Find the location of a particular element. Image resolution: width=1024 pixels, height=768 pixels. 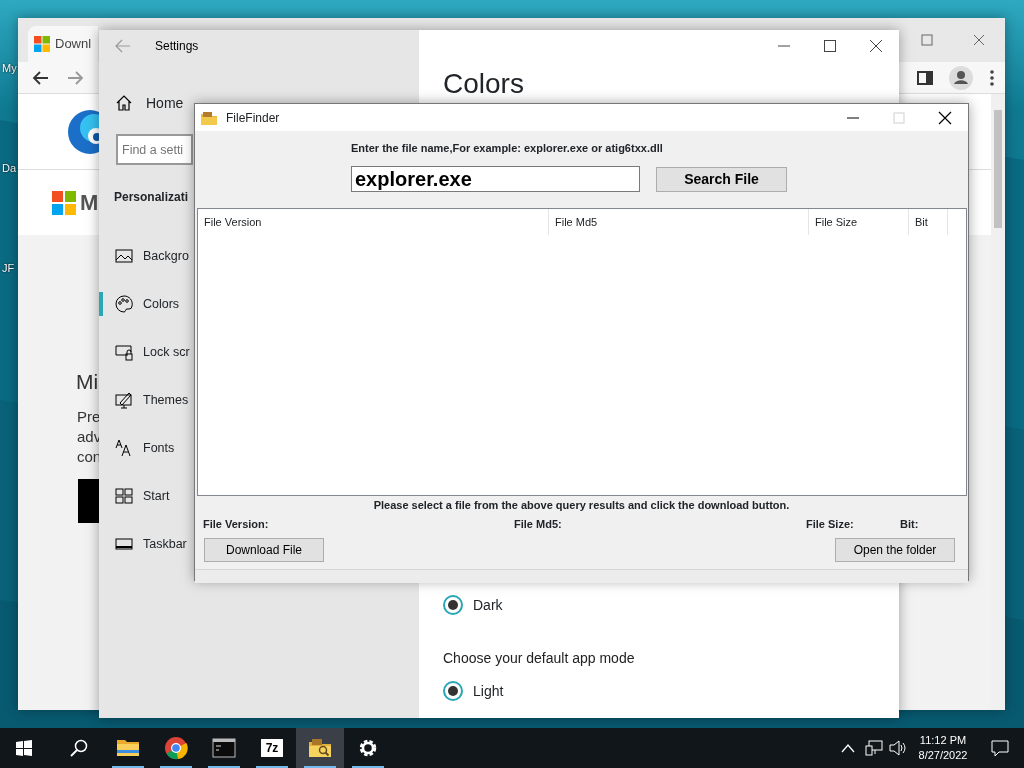

column-header: File Md5 is located at coordinates (679, 222).